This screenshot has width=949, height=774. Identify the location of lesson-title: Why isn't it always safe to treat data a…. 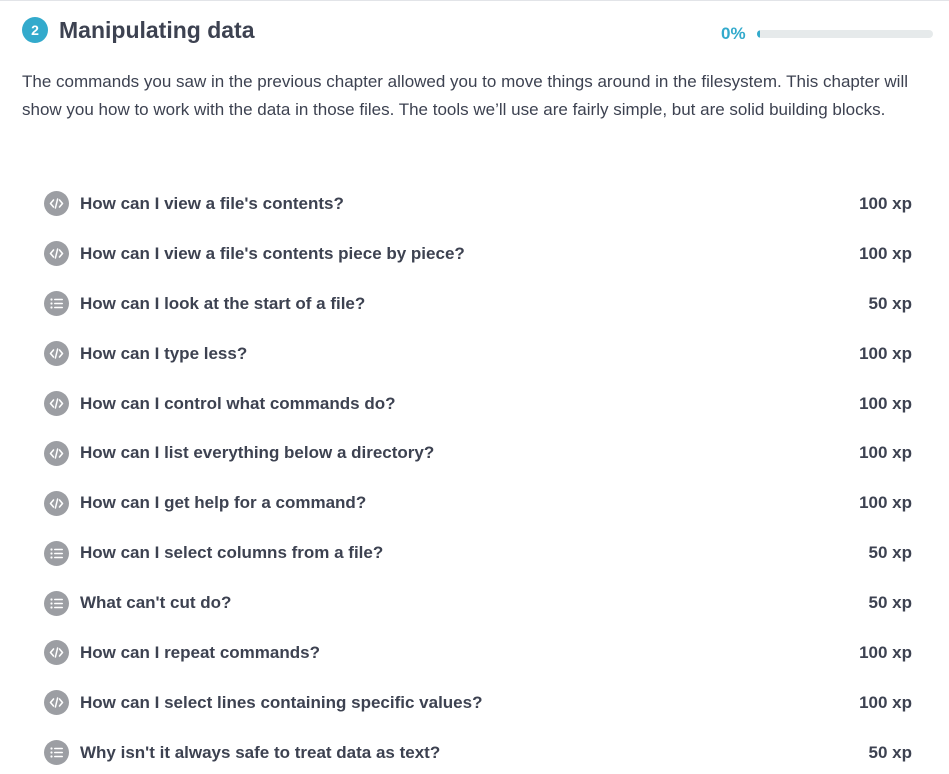
(260, 752).